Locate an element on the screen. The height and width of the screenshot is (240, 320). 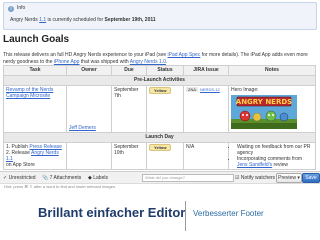
banner-text: ANGRY NERDS is located at coordinates (264, 102).